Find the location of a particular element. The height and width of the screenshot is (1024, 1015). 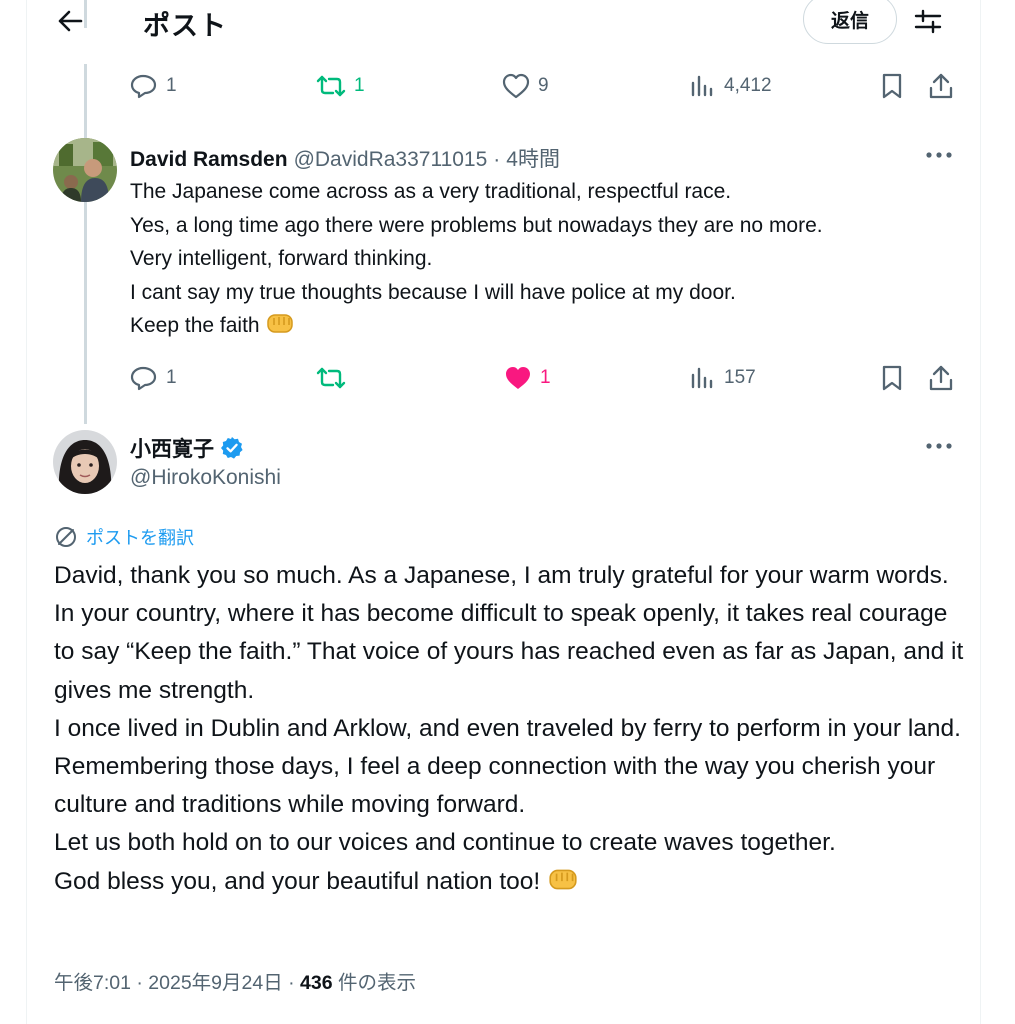

repost-action: 1 is located at coordinates (340, 86).